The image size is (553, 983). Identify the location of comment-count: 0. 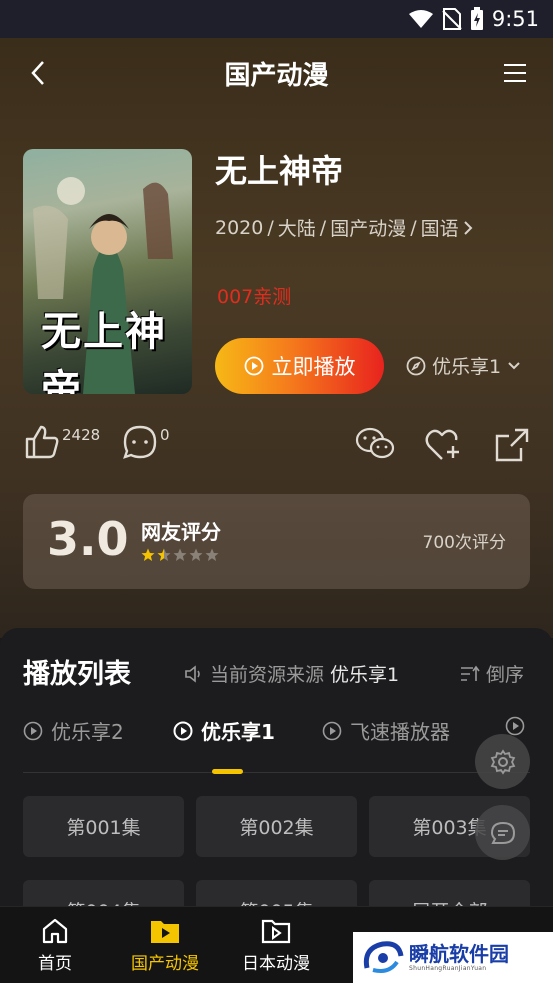
(165, 435).